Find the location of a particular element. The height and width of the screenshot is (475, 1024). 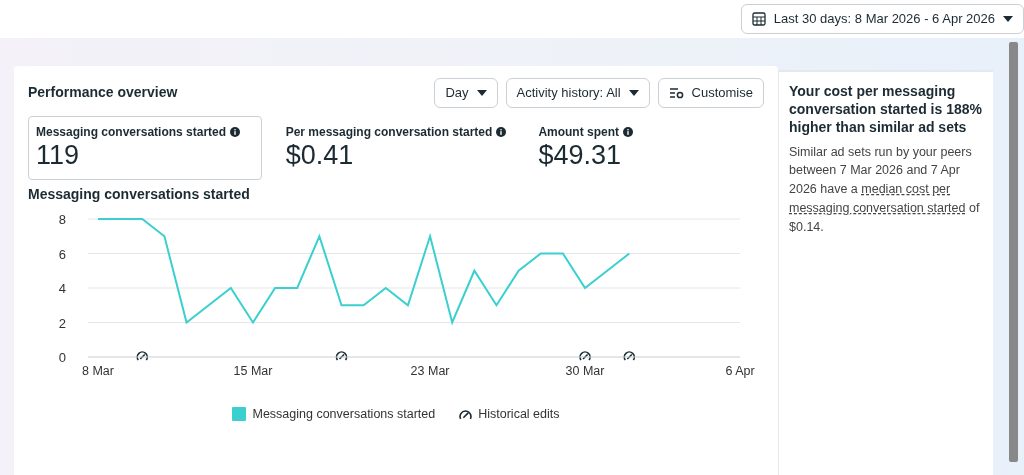

settings-icon is located at coordinates (676, 93).